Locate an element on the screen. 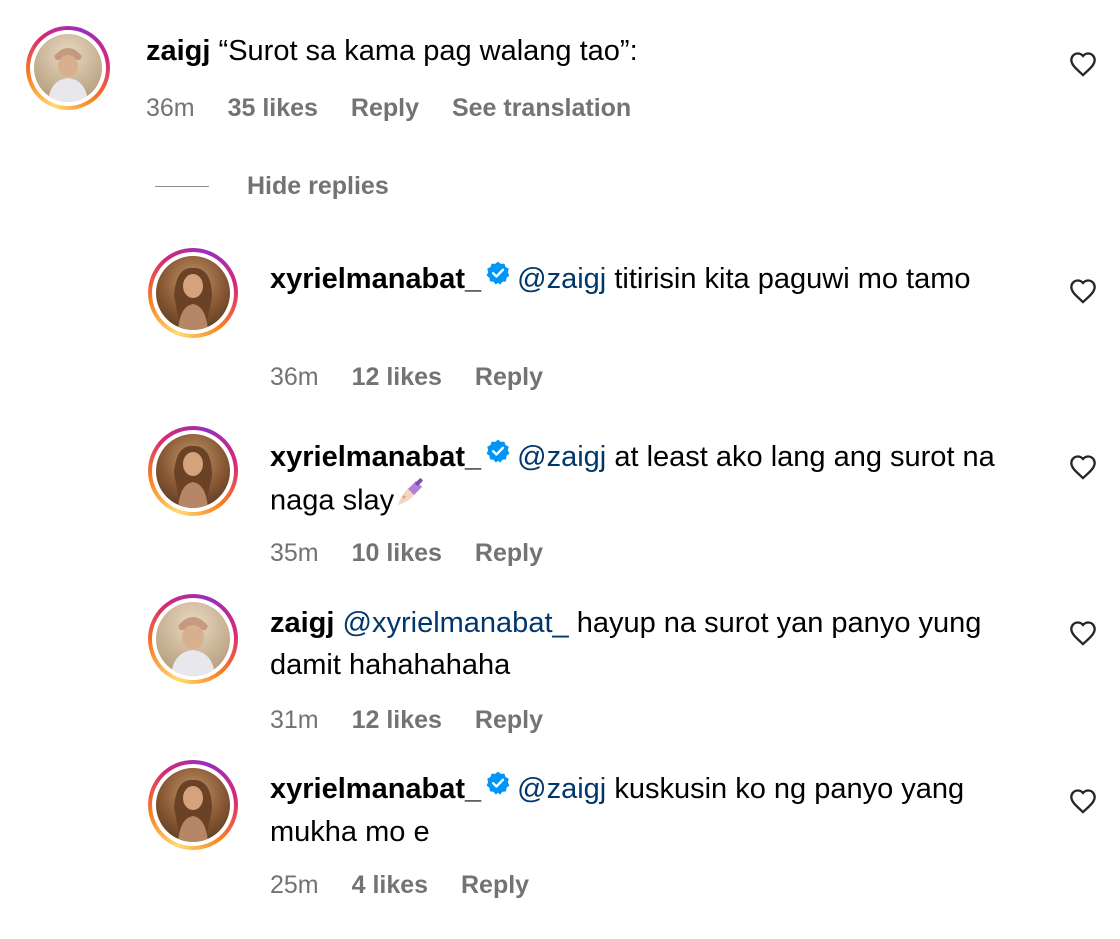  comment-meta: 36m 12 likes Reply is located at coordinates (419, 377).